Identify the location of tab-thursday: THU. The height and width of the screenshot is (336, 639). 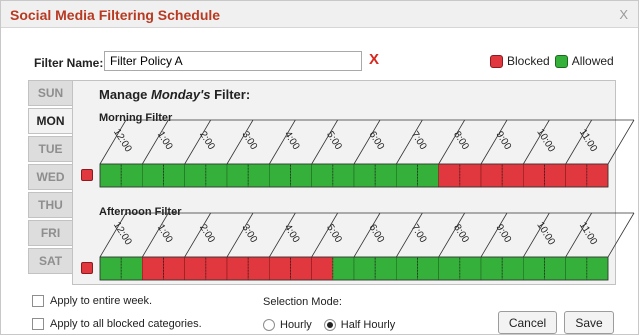
(50, 205).